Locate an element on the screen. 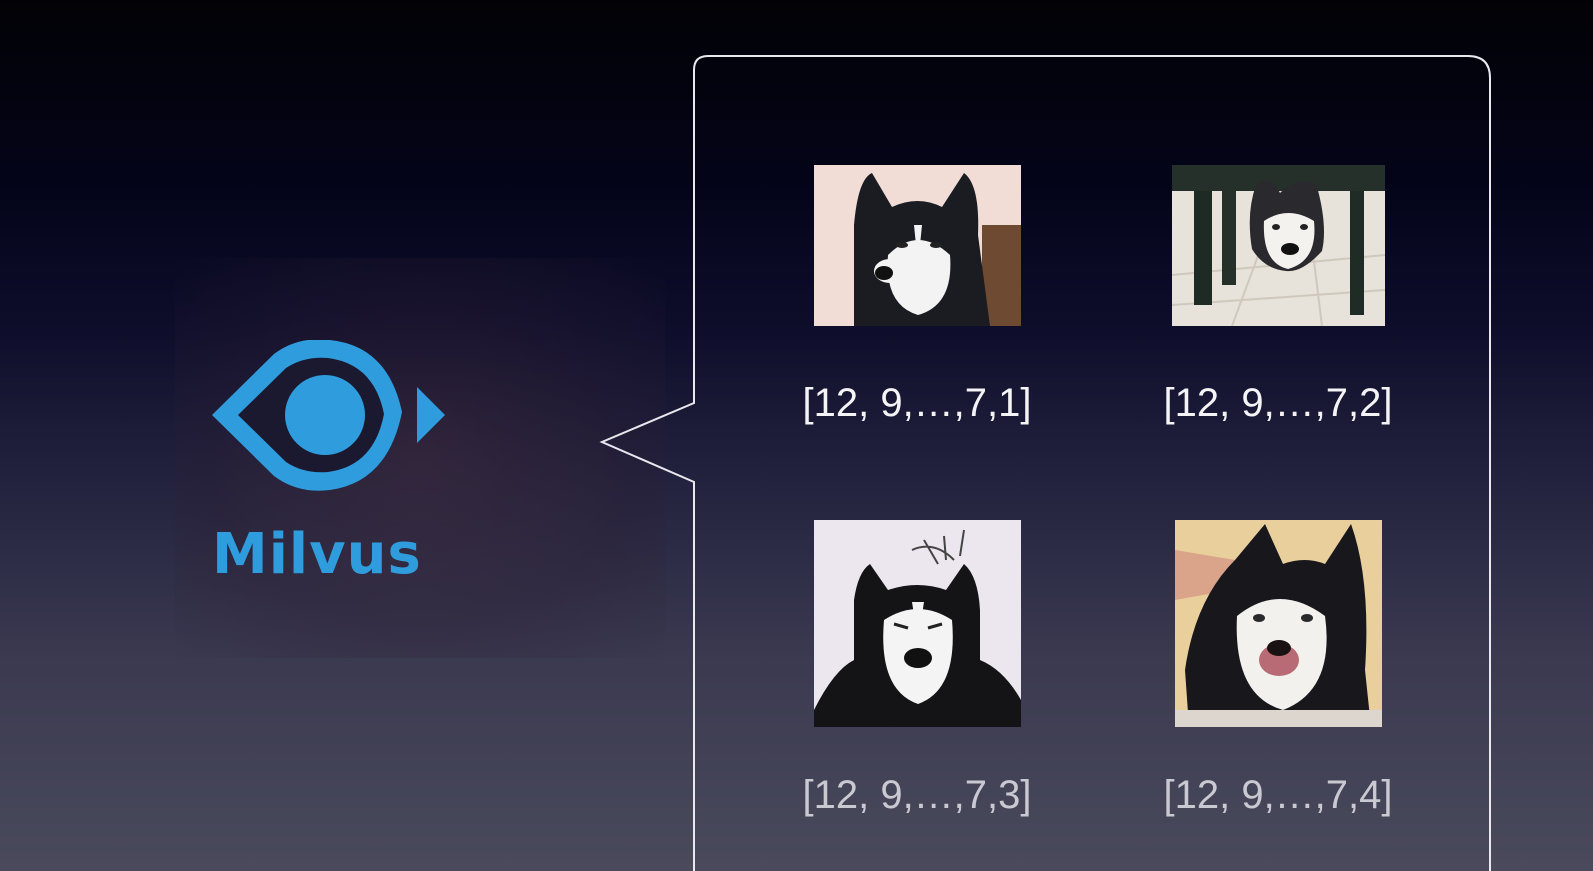 The height and width of the screenshot is (871, 1593). vector-label-3: [12, 9,…,7,3] is located at coordinates (917, 795).